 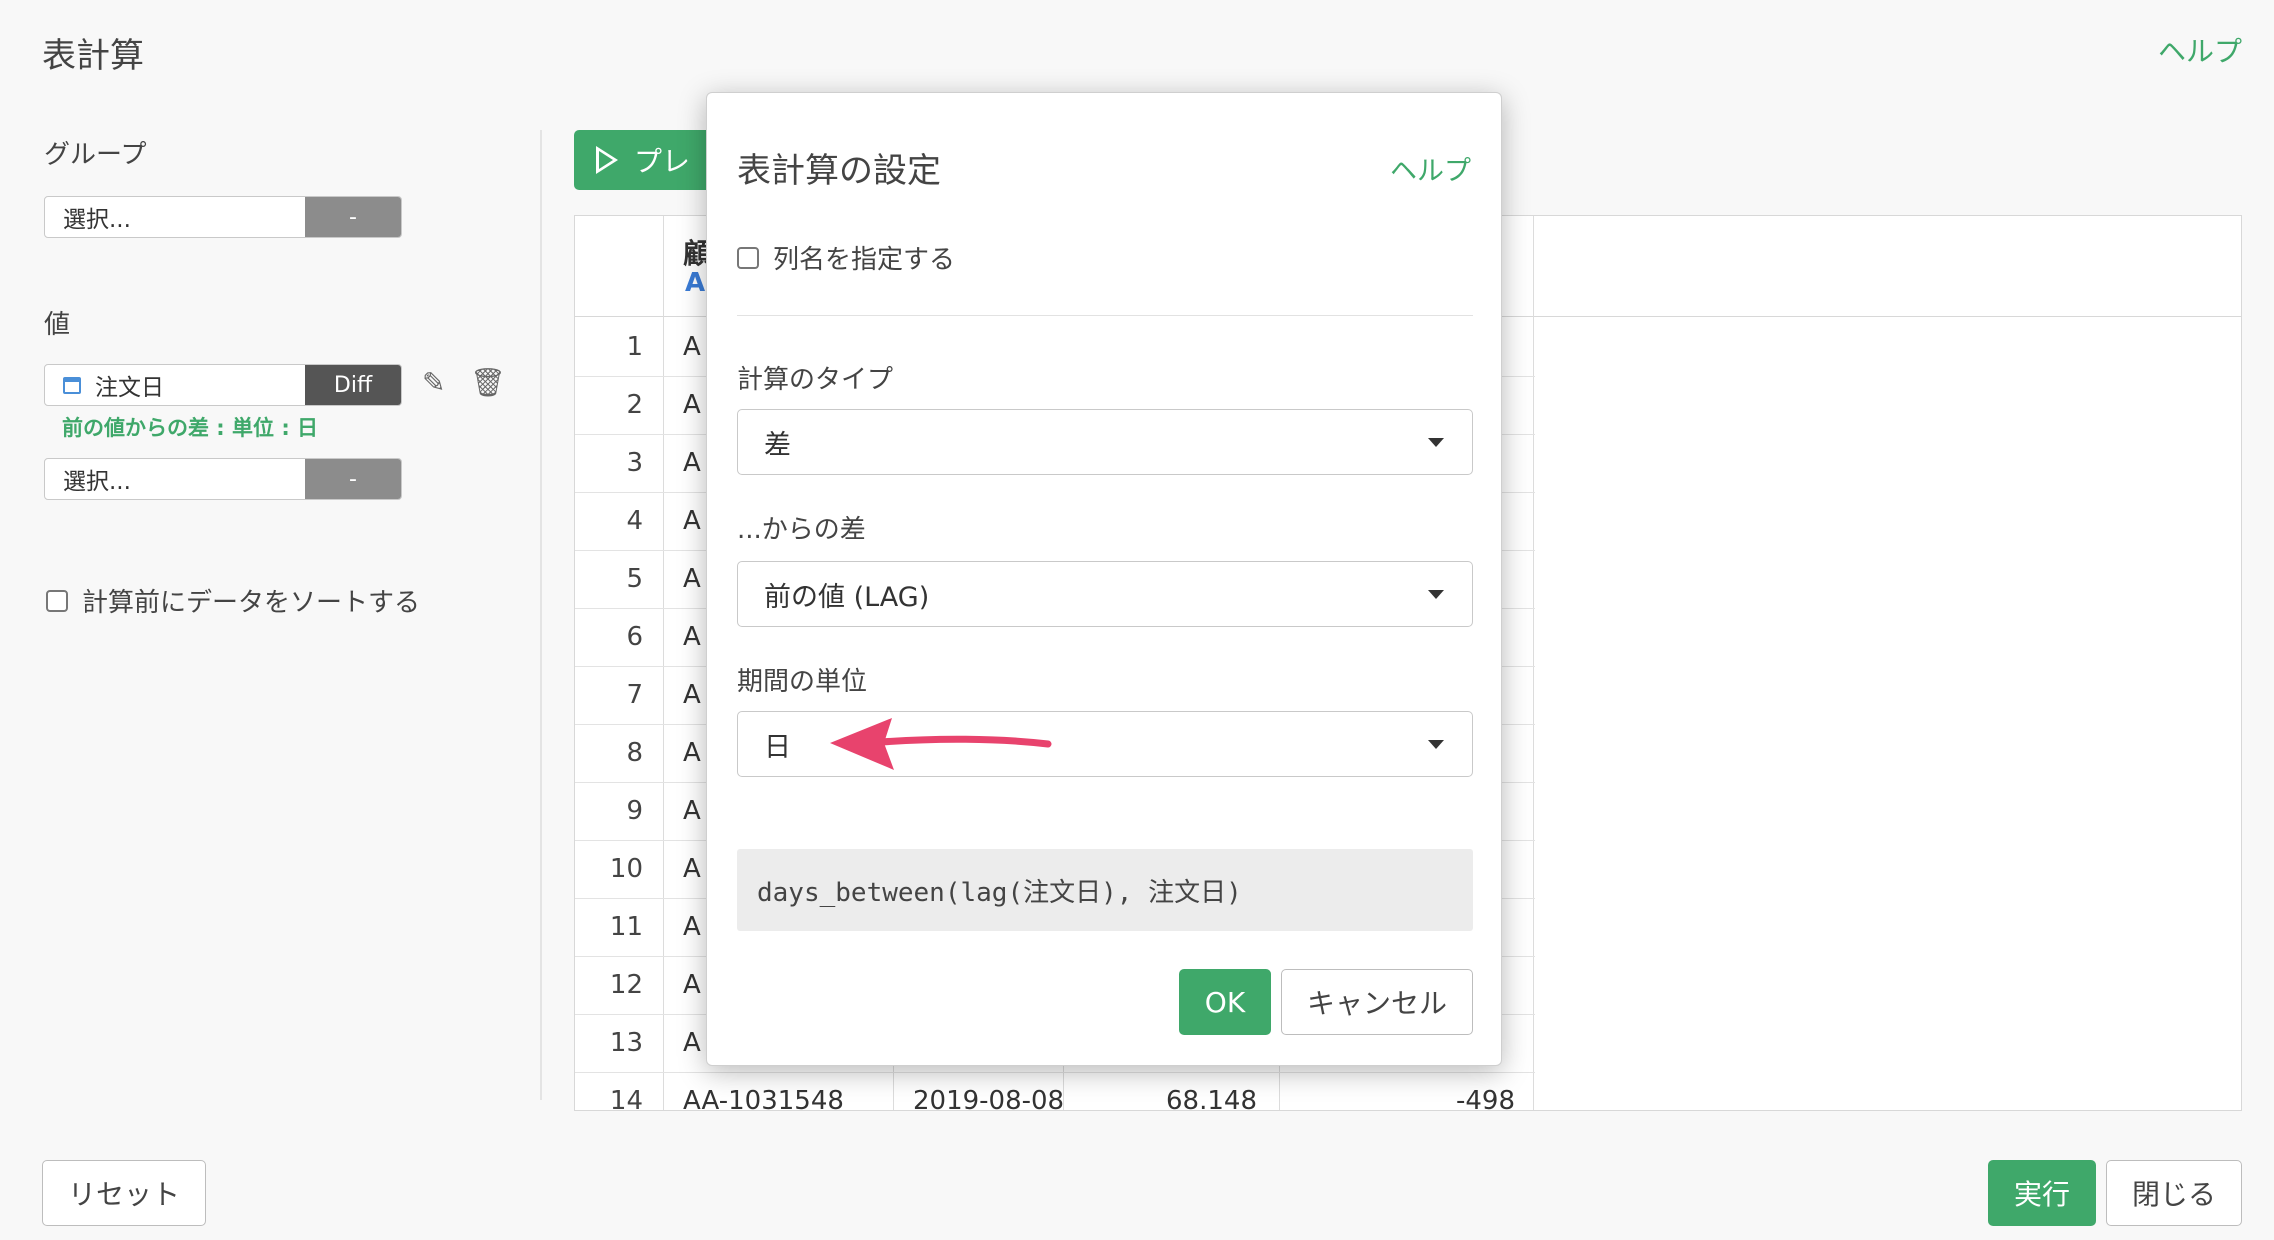 What do you see at coordinates (634, 811) in the screenshot?
I see `row-number: 9` at bounding box center [634, 811].